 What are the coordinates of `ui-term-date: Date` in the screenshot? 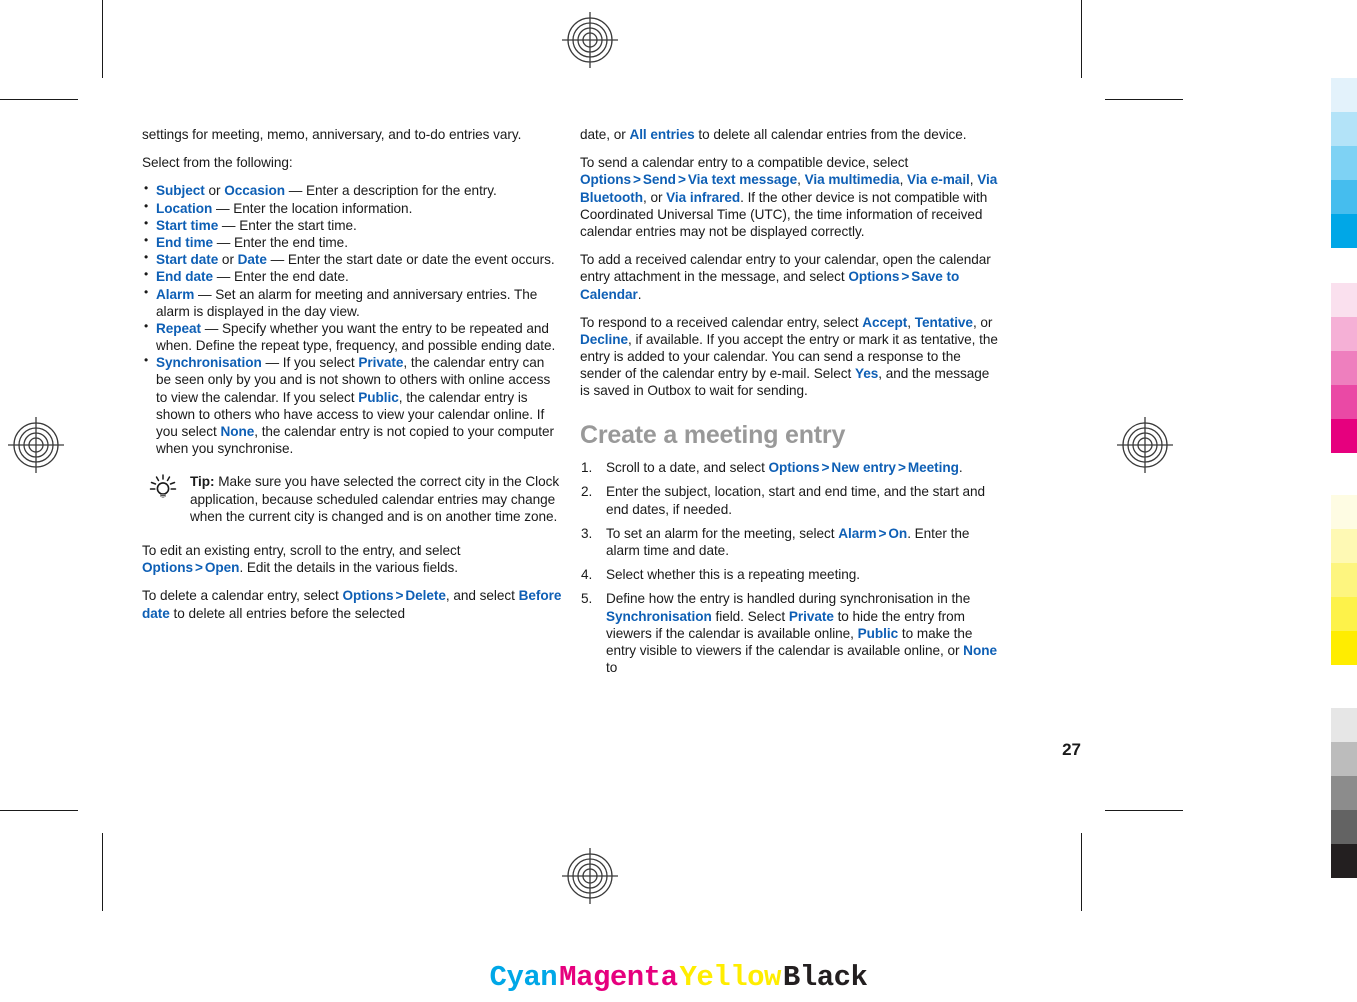 It's located at (252, 260).